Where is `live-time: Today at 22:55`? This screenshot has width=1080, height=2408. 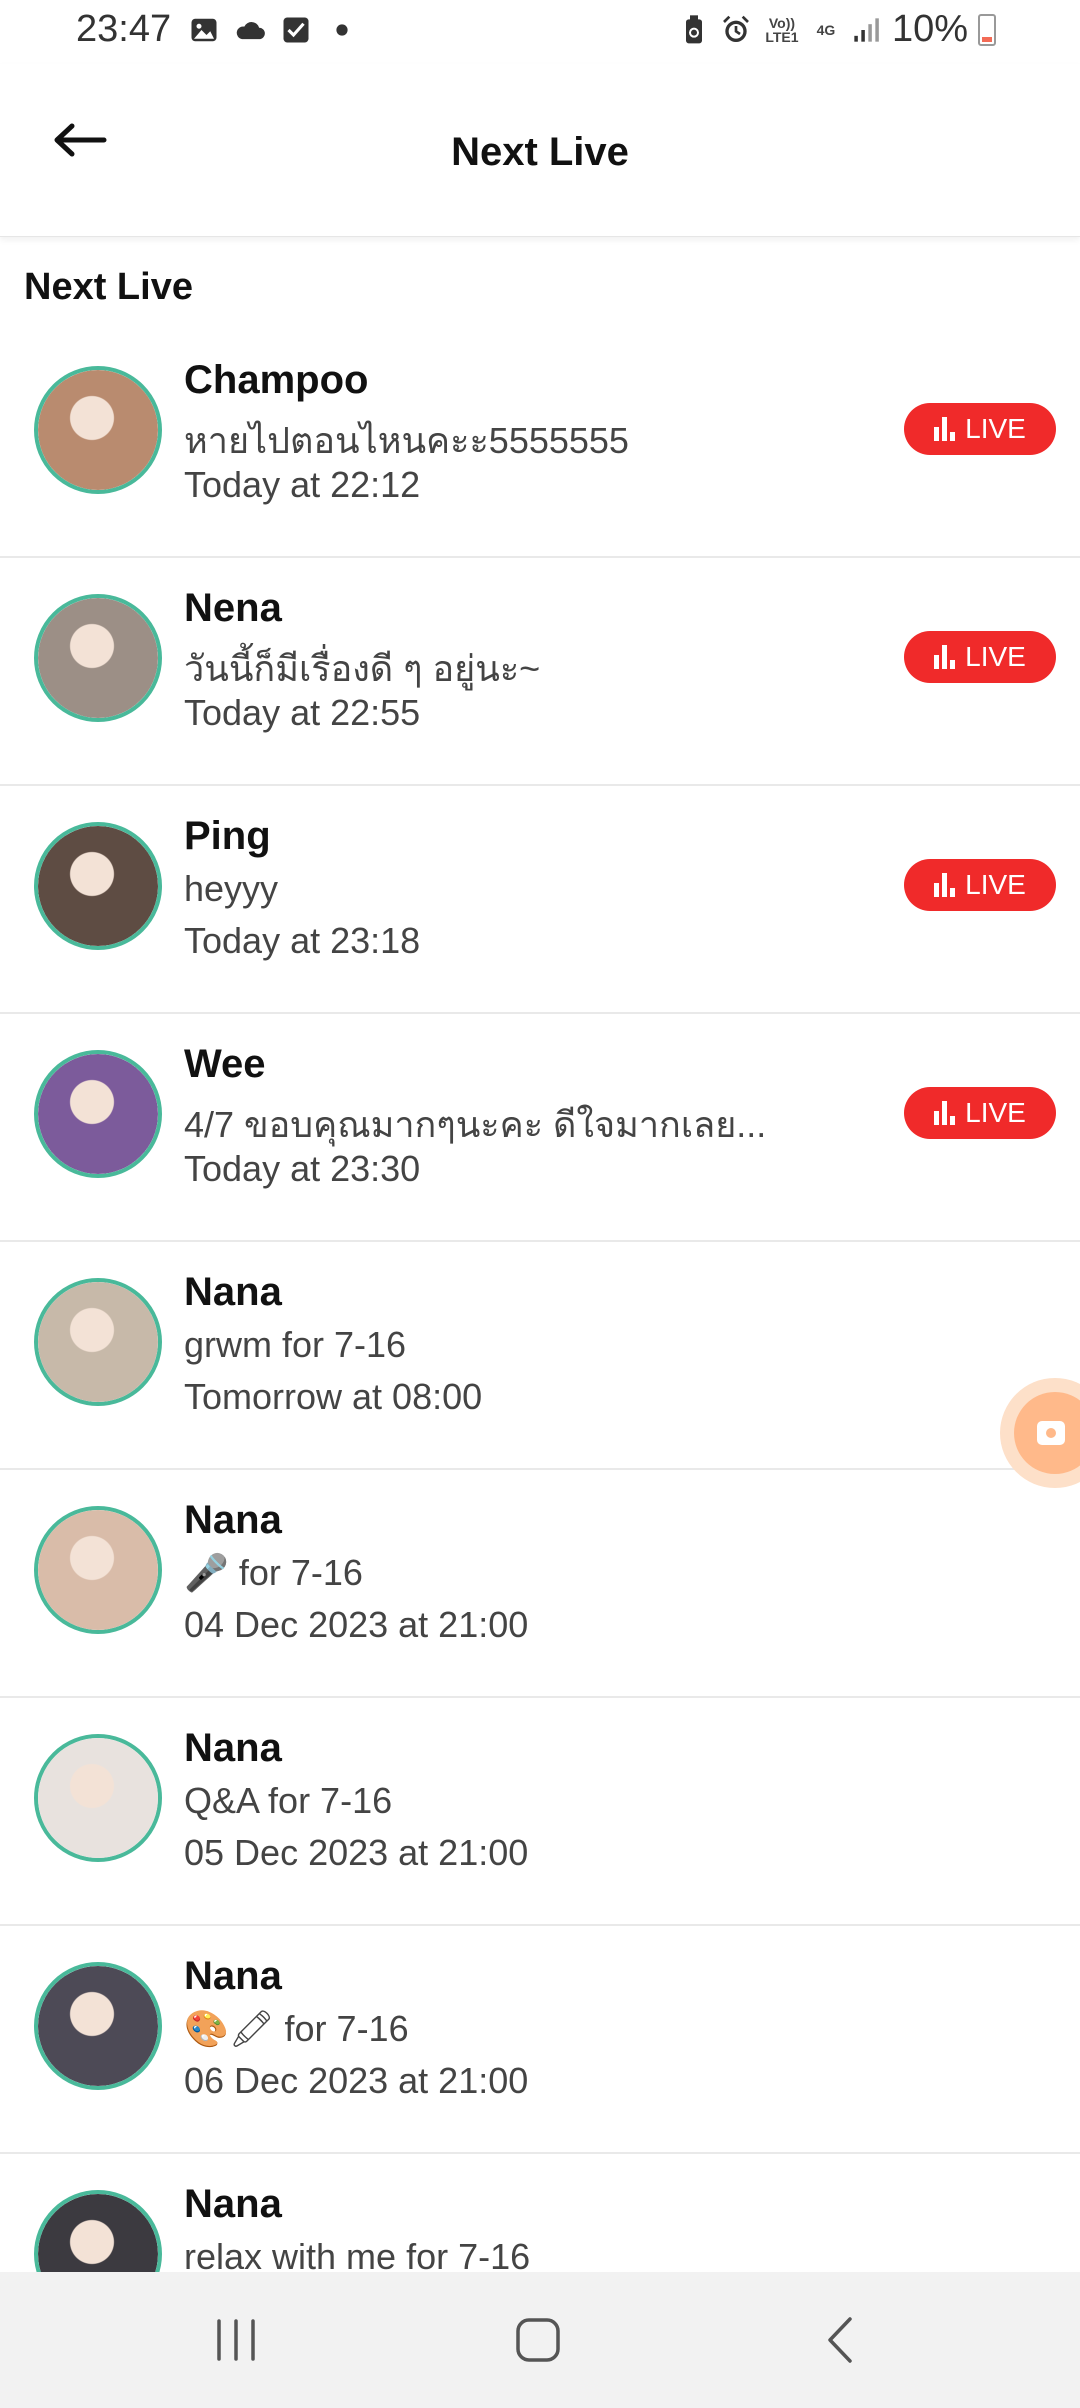 live-time: Today at 22:55 is located at coordinates (302, 712).